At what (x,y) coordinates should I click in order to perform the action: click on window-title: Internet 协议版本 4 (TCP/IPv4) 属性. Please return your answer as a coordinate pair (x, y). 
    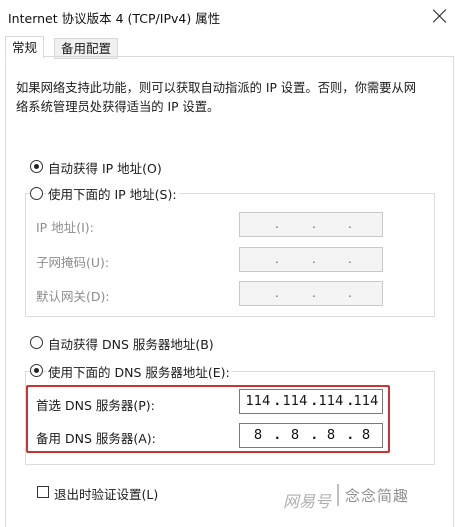
    Looking at the image, I should click on (114, 18).